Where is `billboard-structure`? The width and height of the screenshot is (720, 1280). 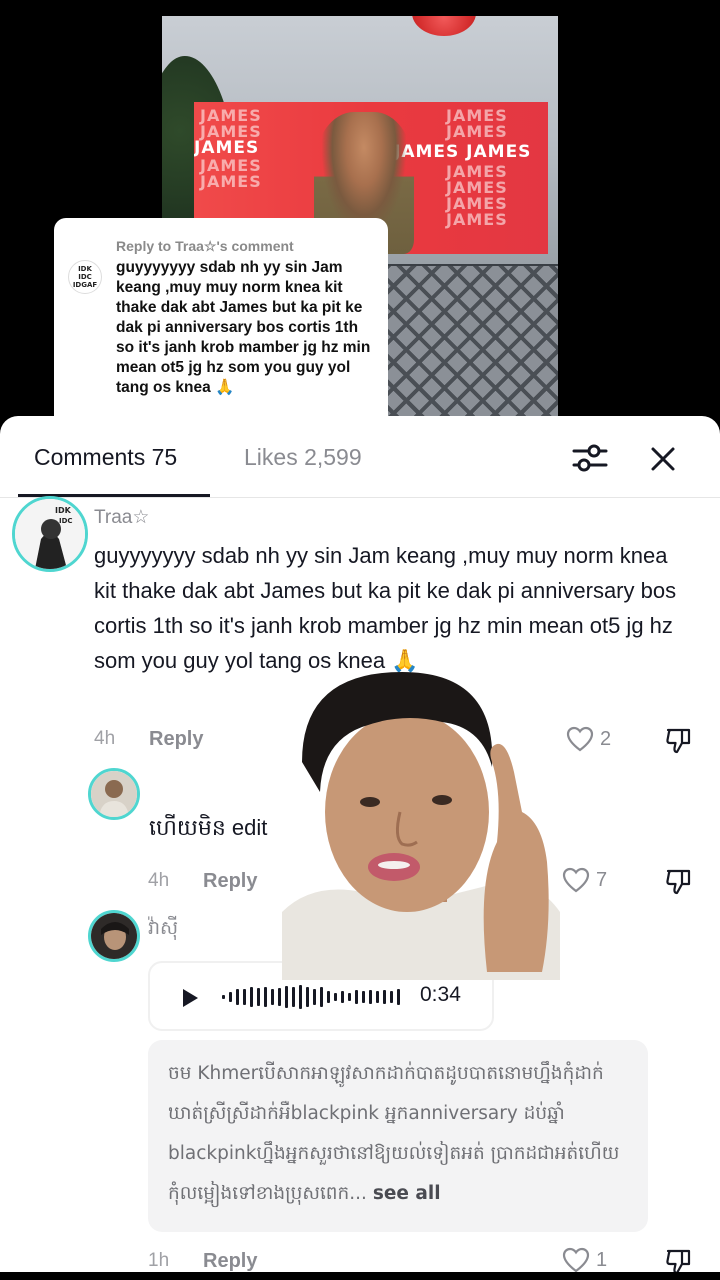
billboard-structure is located at coordinates (470, 348).